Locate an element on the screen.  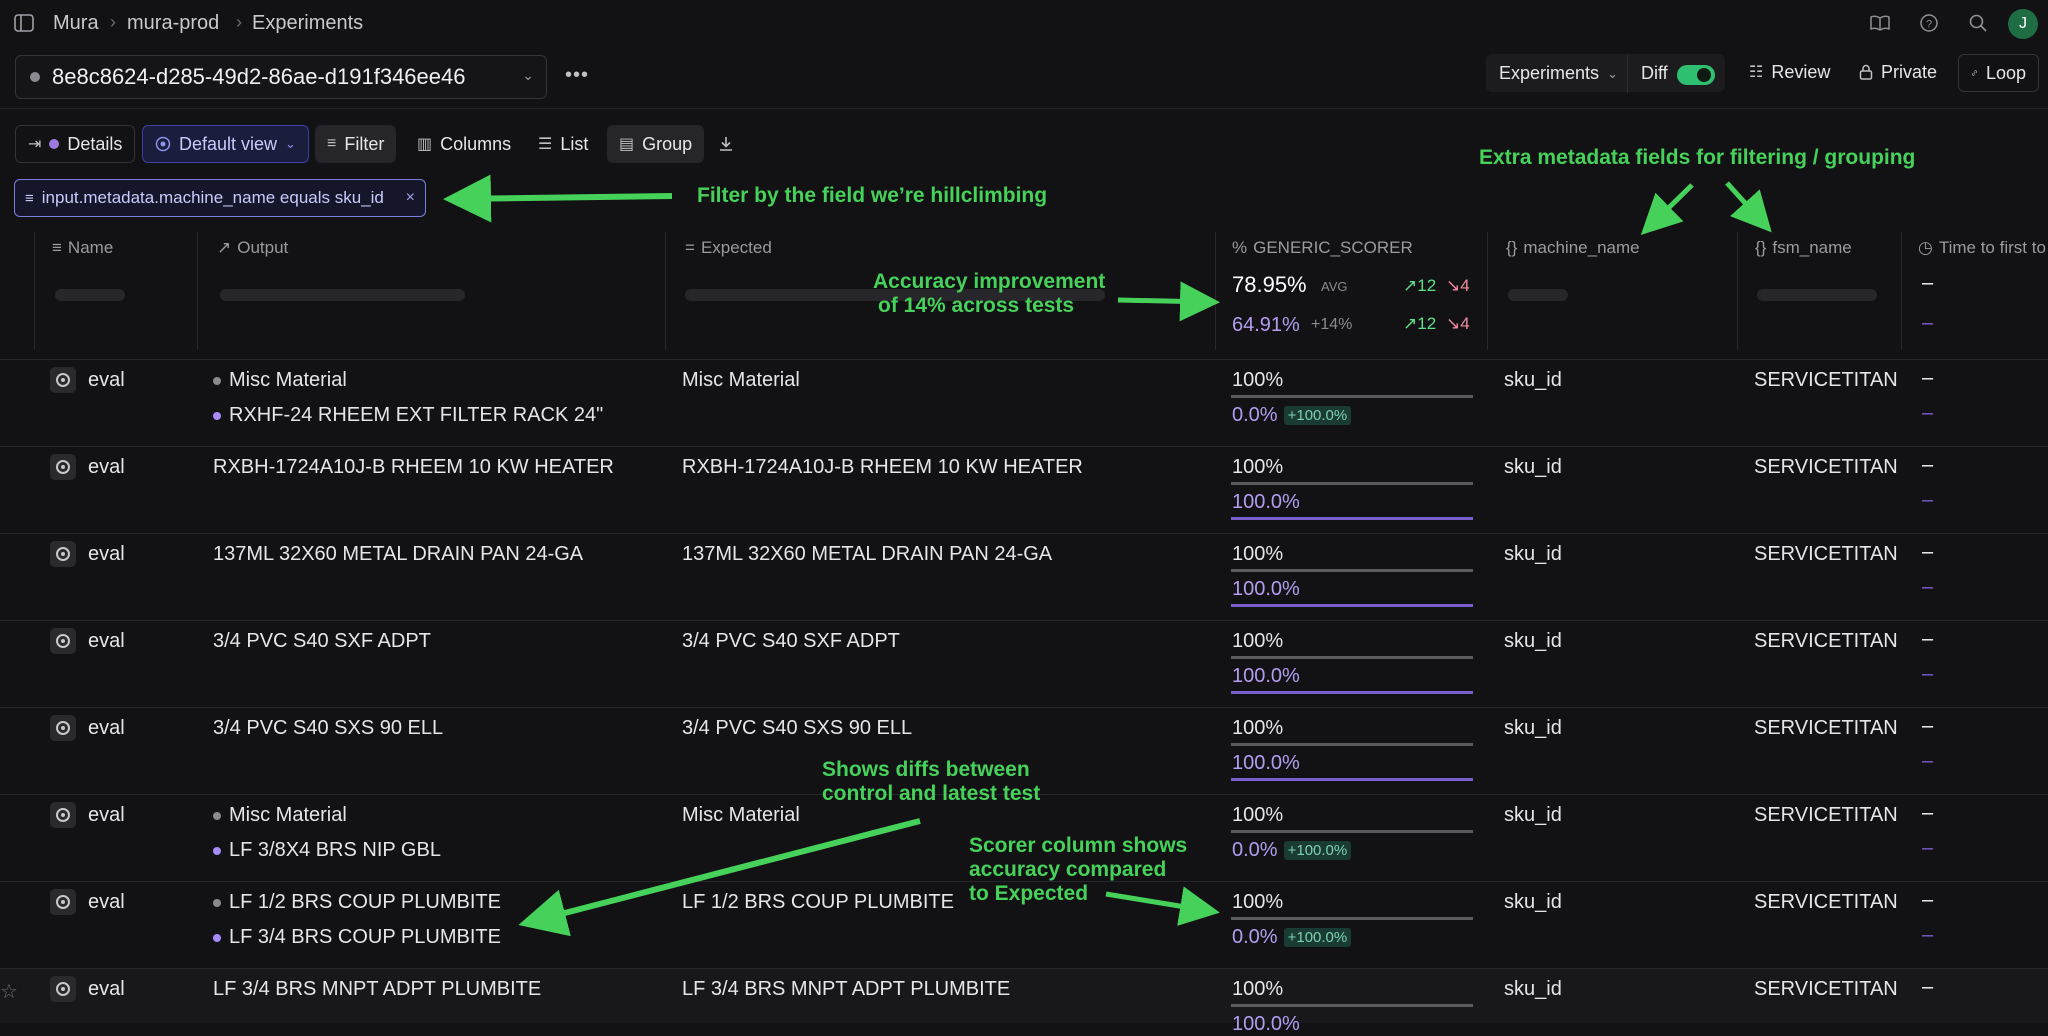
annotation-diffs-line2: control and latest test is located at coordinates (931, 793).